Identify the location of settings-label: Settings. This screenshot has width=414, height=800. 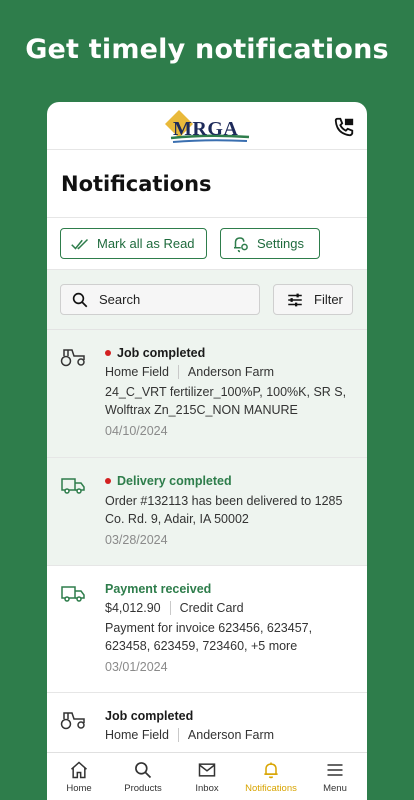
(280, 243).